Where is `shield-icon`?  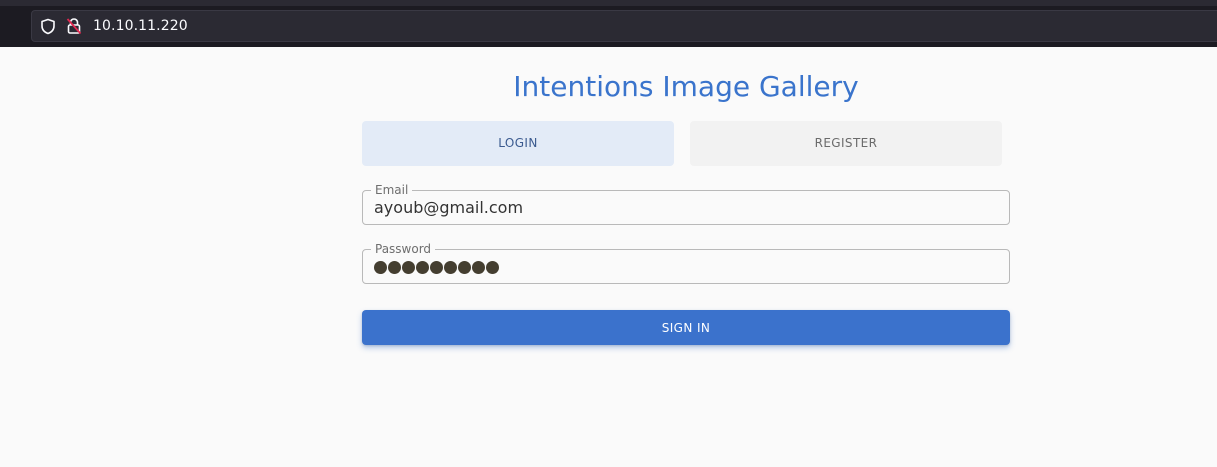
shield-icon is located at coordinates (48, 26).